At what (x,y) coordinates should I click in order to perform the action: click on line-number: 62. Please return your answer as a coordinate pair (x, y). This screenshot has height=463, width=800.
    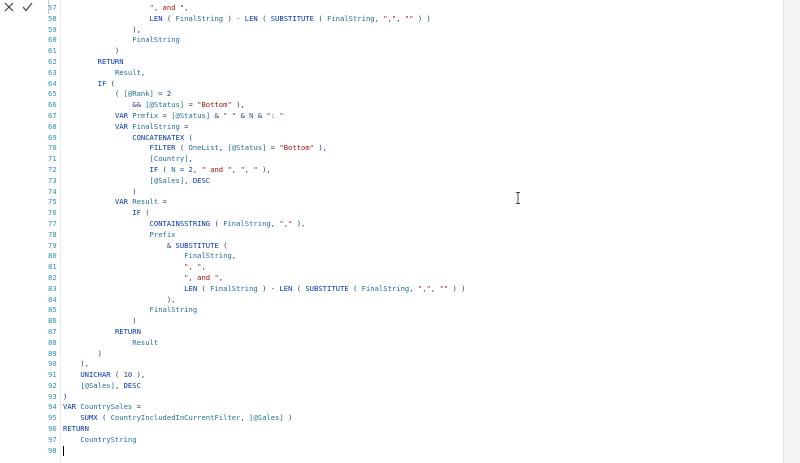
    Looking at the image, I should click on (52, 61).